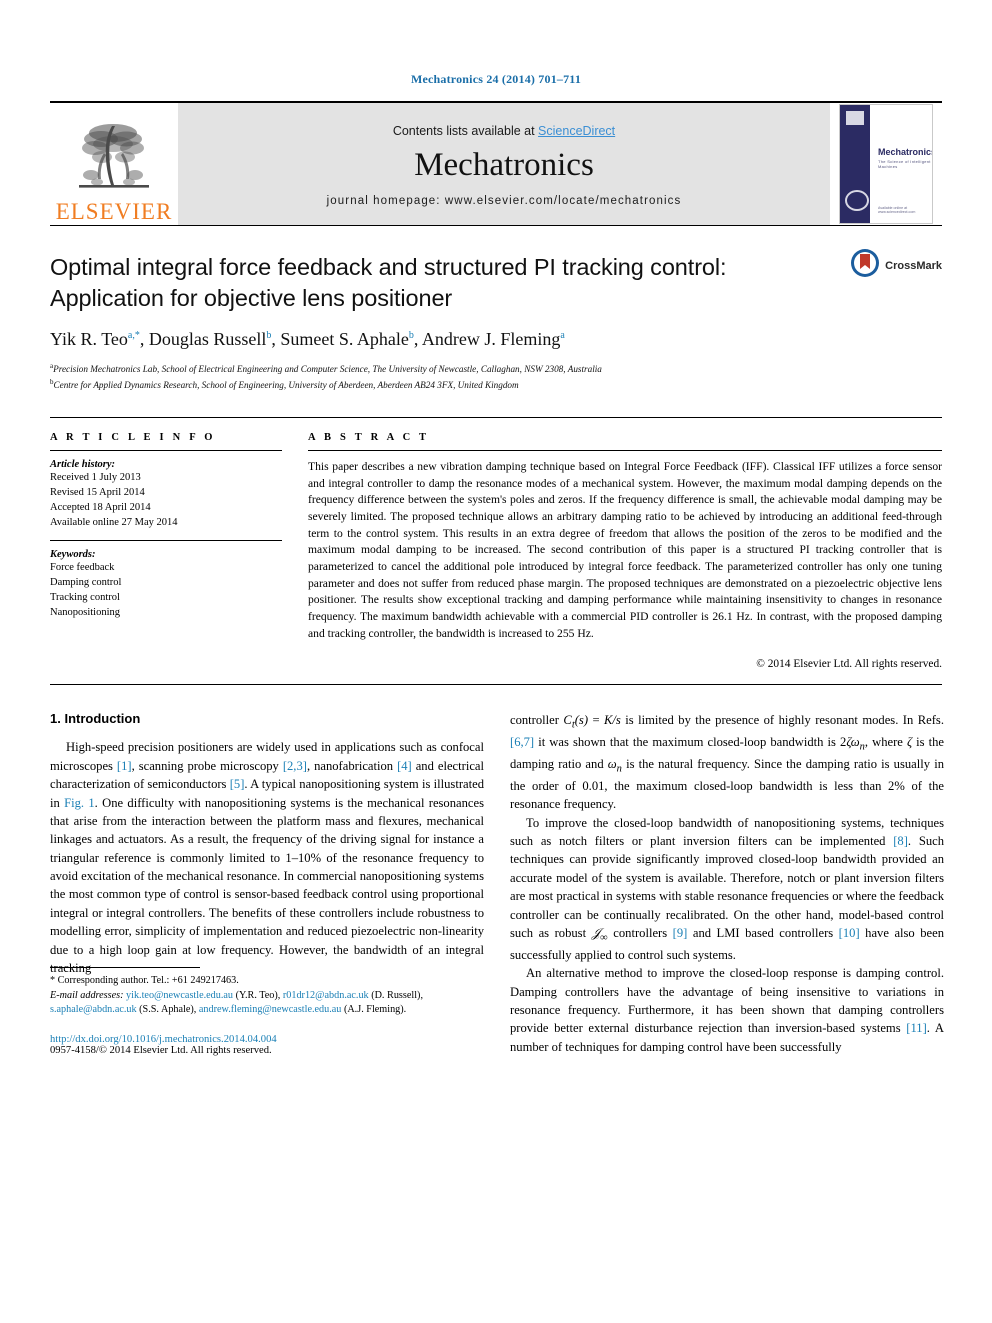 The width and height of the screenshot is (992, 1323). What do you see at coordinates (680, 933) in the screenshot?
I see `citation-link: [9]` at bounding box center [680, 933].